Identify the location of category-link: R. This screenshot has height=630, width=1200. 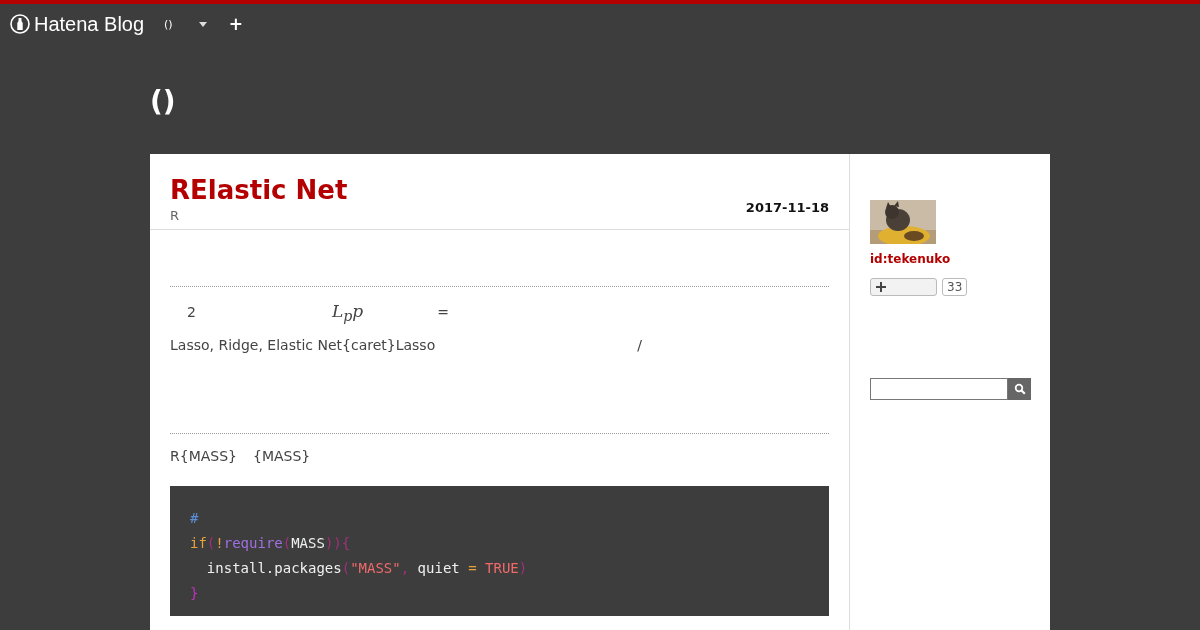
(259, 215).